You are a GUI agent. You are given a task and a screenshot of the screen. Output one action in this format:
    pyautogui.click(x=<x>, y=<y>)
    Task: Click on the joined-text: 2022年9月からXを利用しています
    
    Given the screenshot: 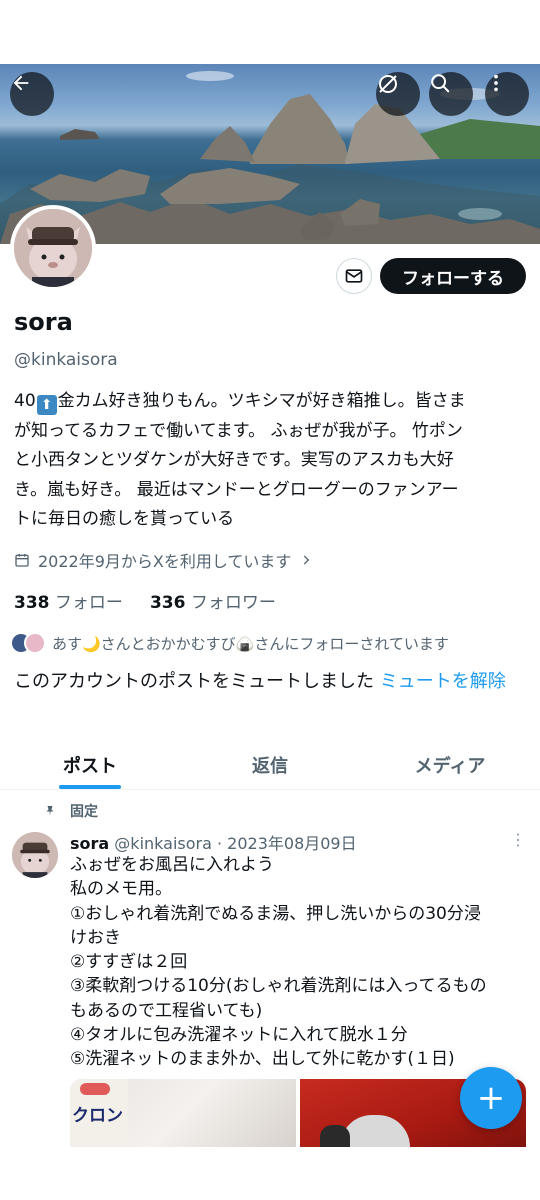 What is the action you would take?
    pyautogui.click(x=165, y=561)
    